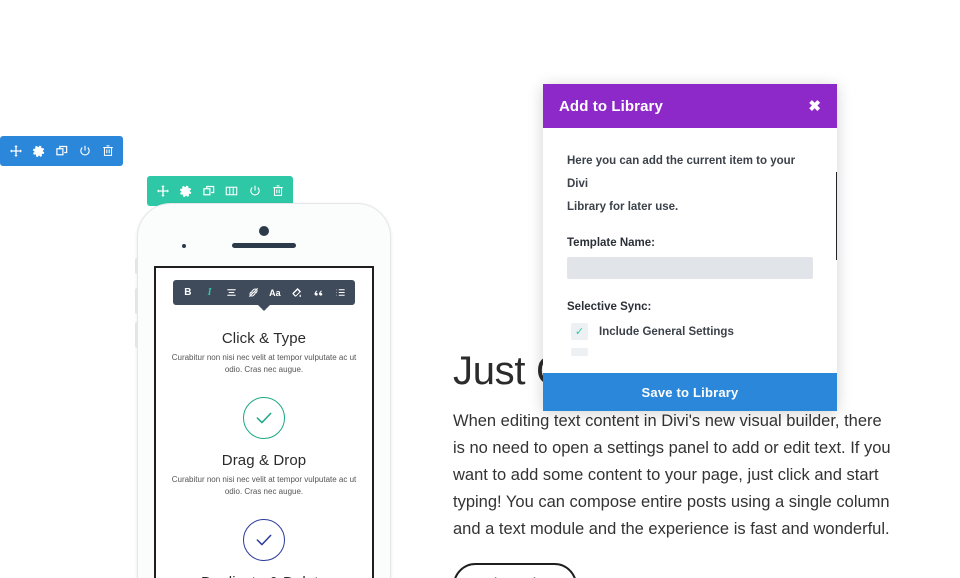 The width and height of the screenshot is (960, 578). Describe the element at coordinates (253, 292) in the screenshot. I see `unlink-icon` at that location.